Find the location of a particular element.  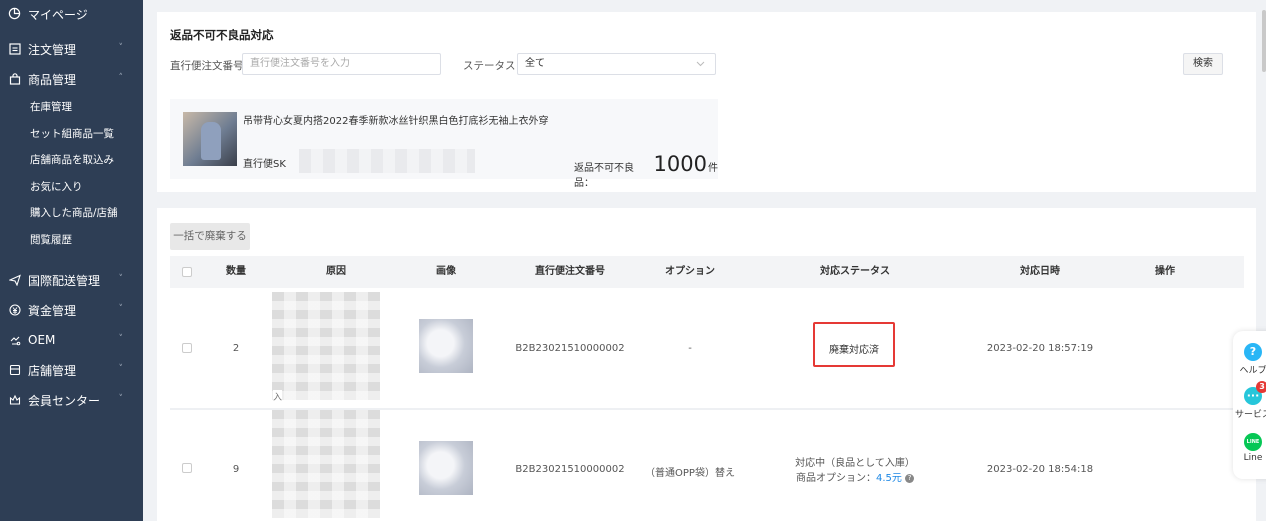

sidebar-item-label: マイページ is located at coordinates (58, 14).